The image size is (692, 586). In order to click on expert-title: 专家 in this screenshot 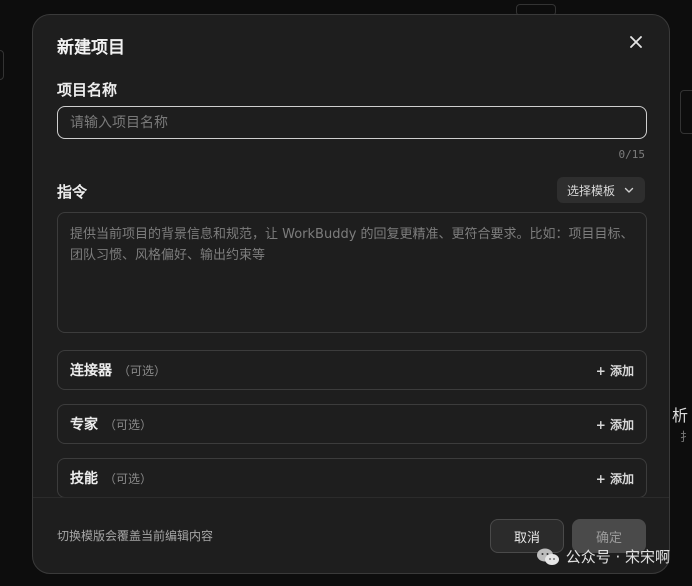, I will do `click(84, 425)`.